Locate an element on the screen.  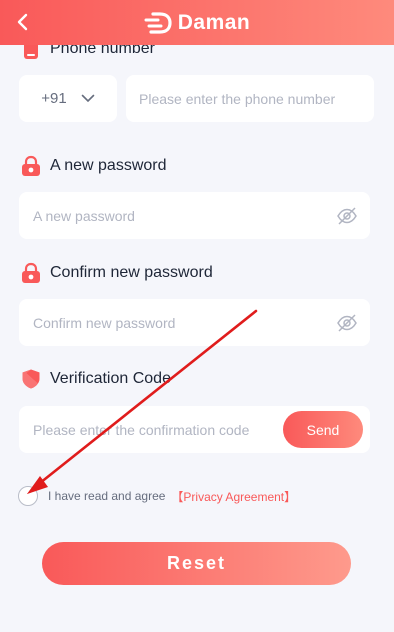
phone-field is located at coordinates (250, 98).